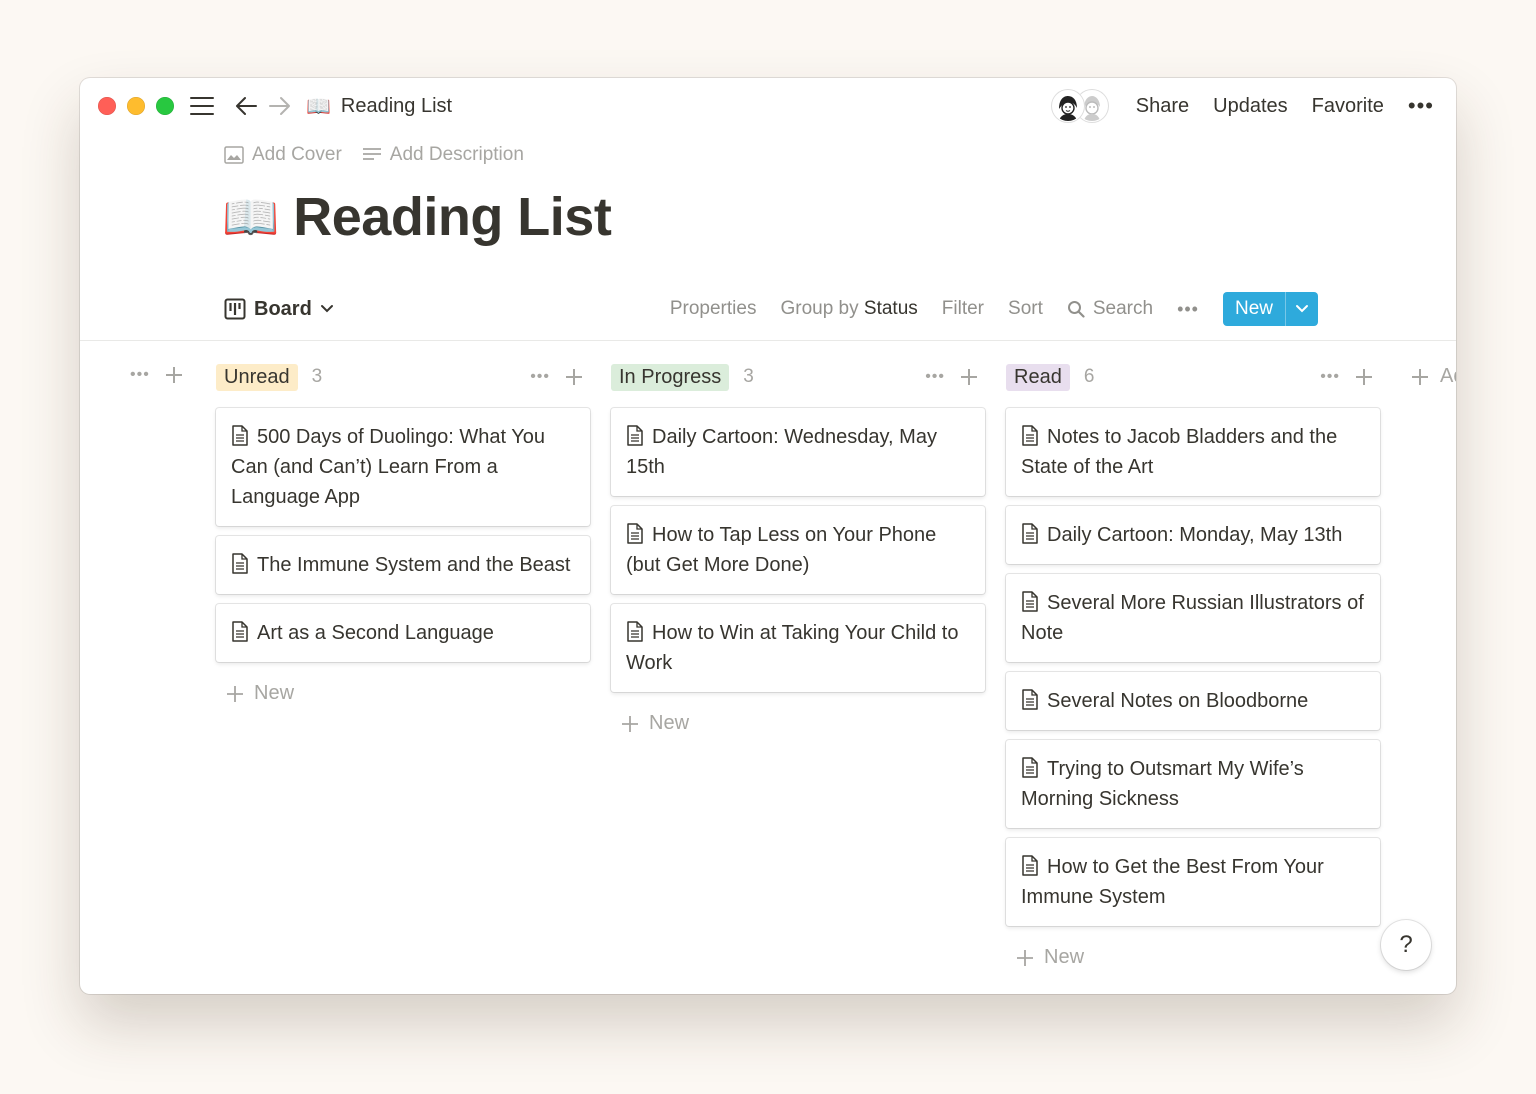 This screenshot has height=1094, width=1536. What do you see at coordinates (136, 106) in the screenshot?
I see `minimize-window-button` at bounding box center [136, 106].